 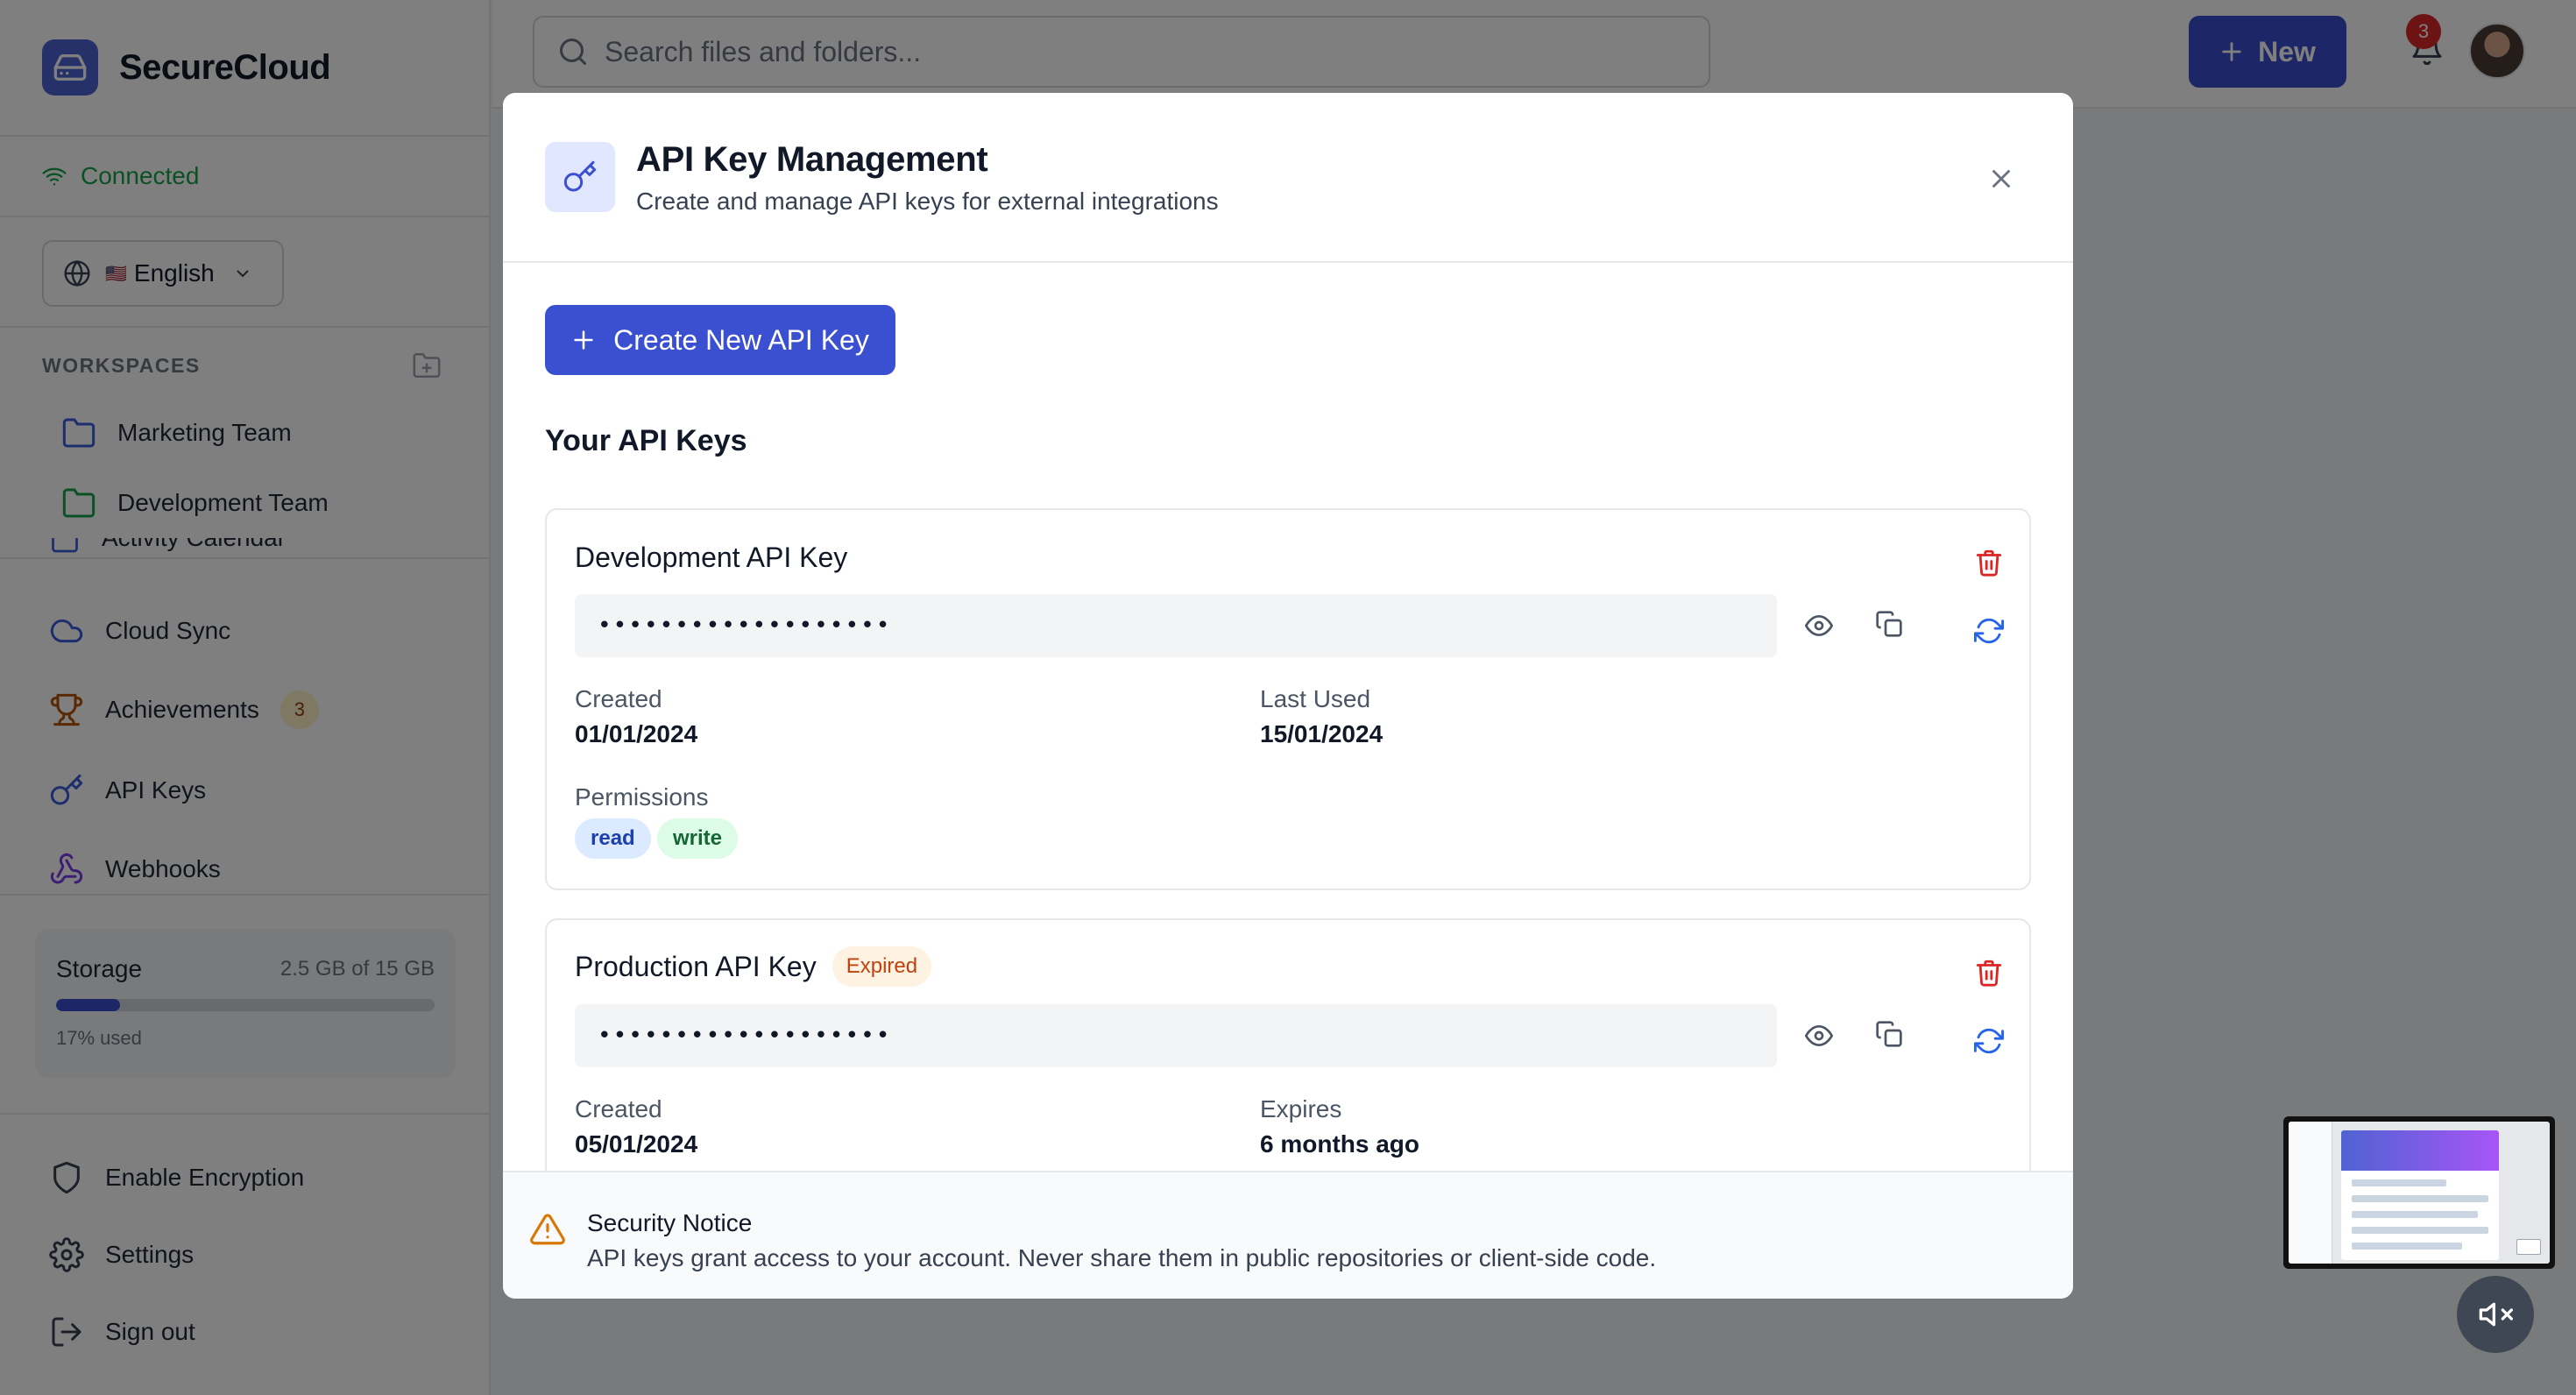 What do you see at coordinates (670, 1222) in the screenshot?
I see `notice-title: Security Notice` at bounding box center [670, 1222].